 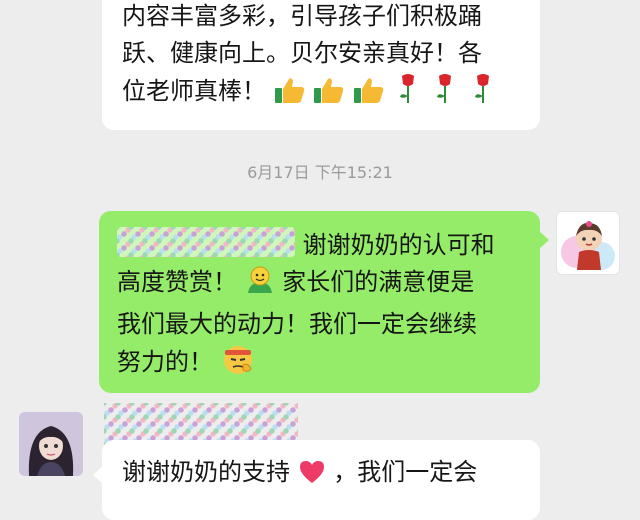 What do you see at coordinates (398, 245) in the screenshot?
I see `message-text: 谢谢奶奶的认可和` at bounding box center [398, 245].